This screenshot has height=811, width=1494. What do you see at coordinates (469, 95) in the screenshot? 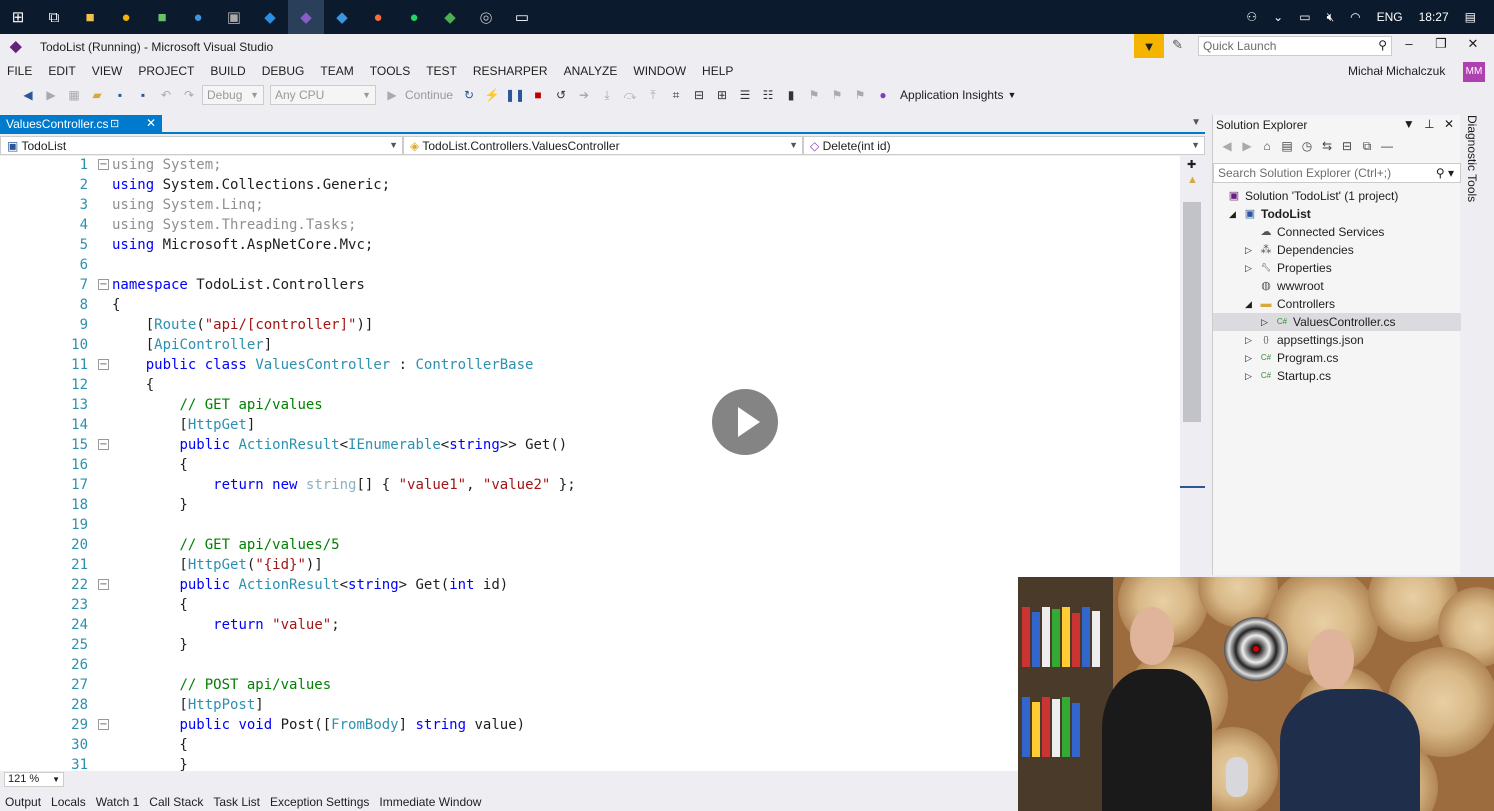
I see `refresh-icon: ↻` at bounding box center [469, 95].